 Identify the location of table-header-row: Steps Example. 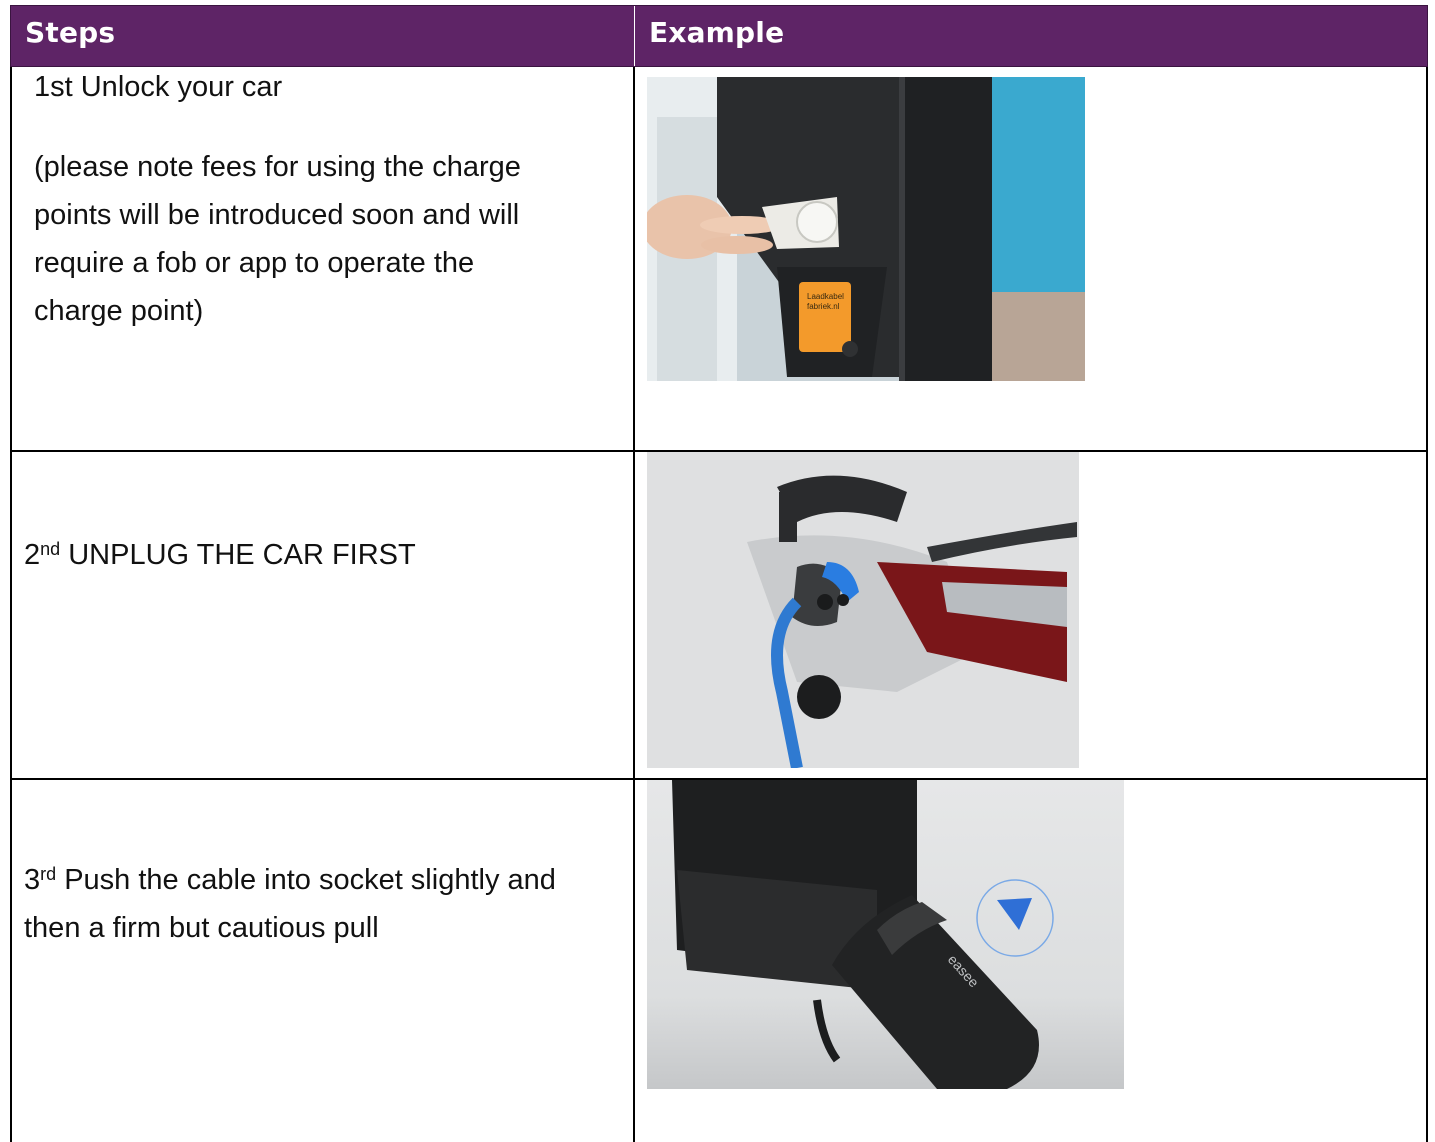
(719, 36).